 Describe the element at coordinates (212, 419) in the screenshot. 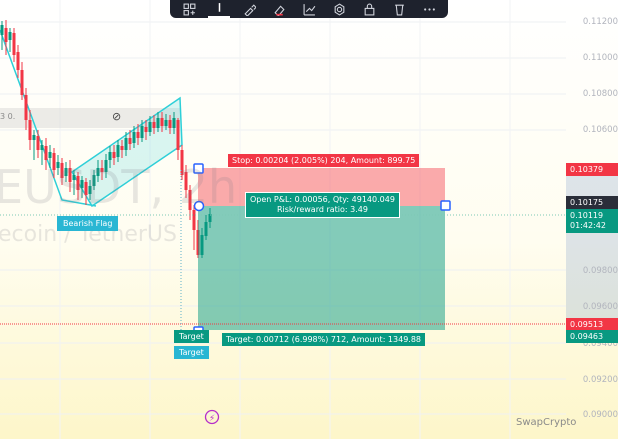

I see `lightning-icon: ⚡` at that location.